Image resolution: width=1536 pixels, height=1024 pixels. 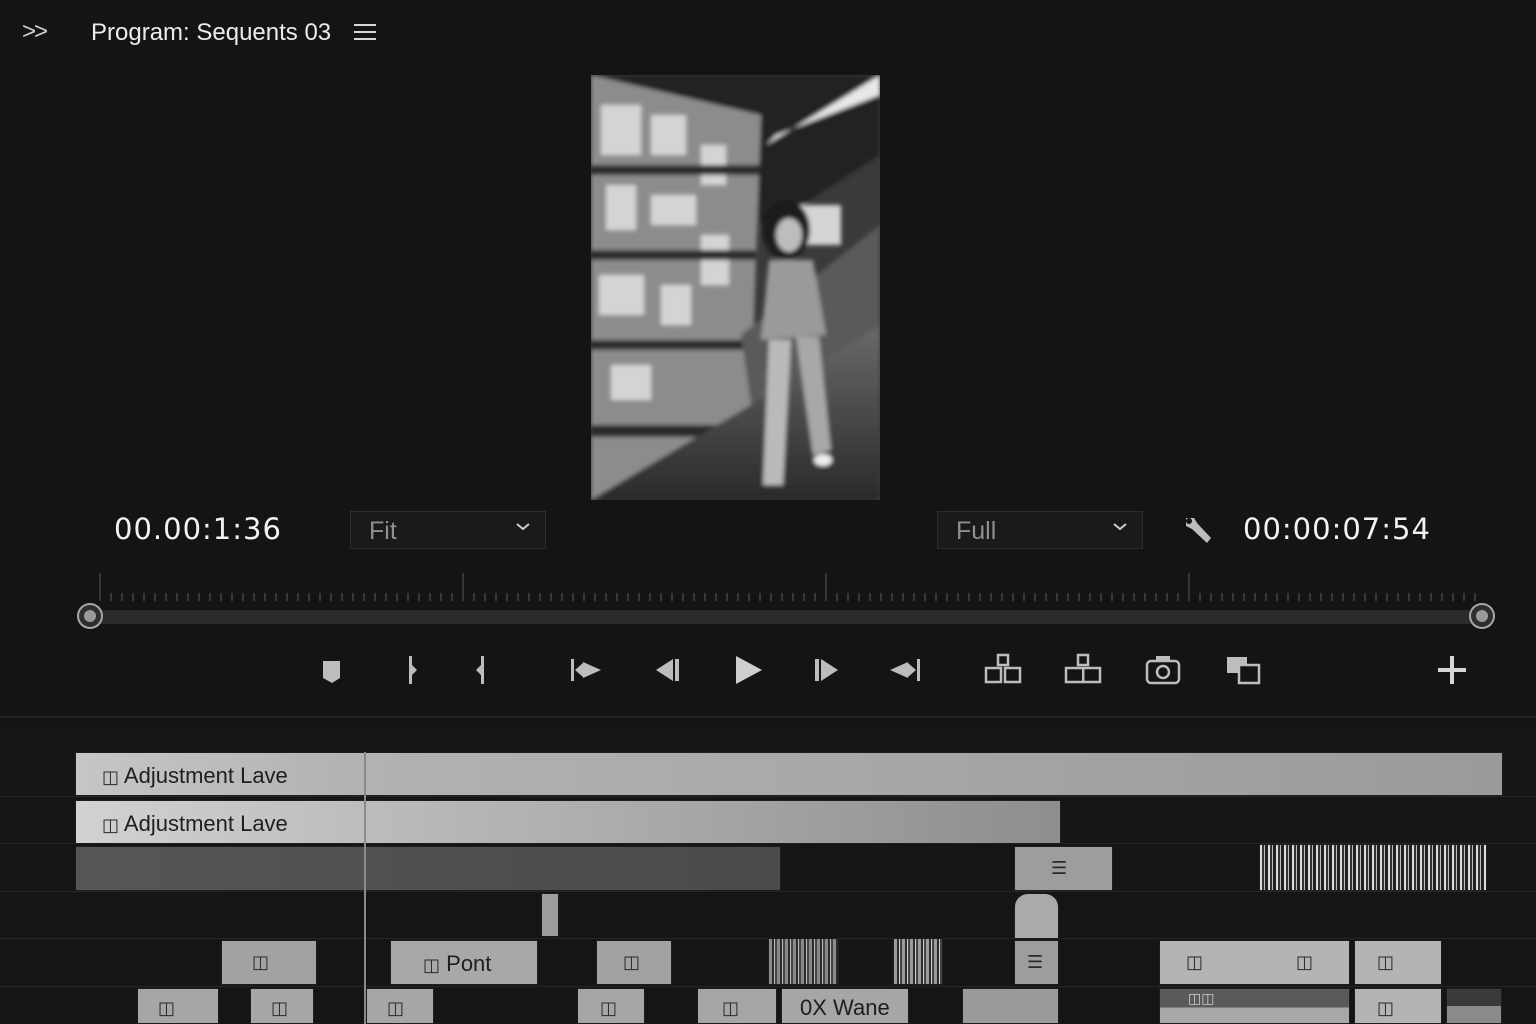 I want to click on step-back-icon, so click(x=667, y=670).